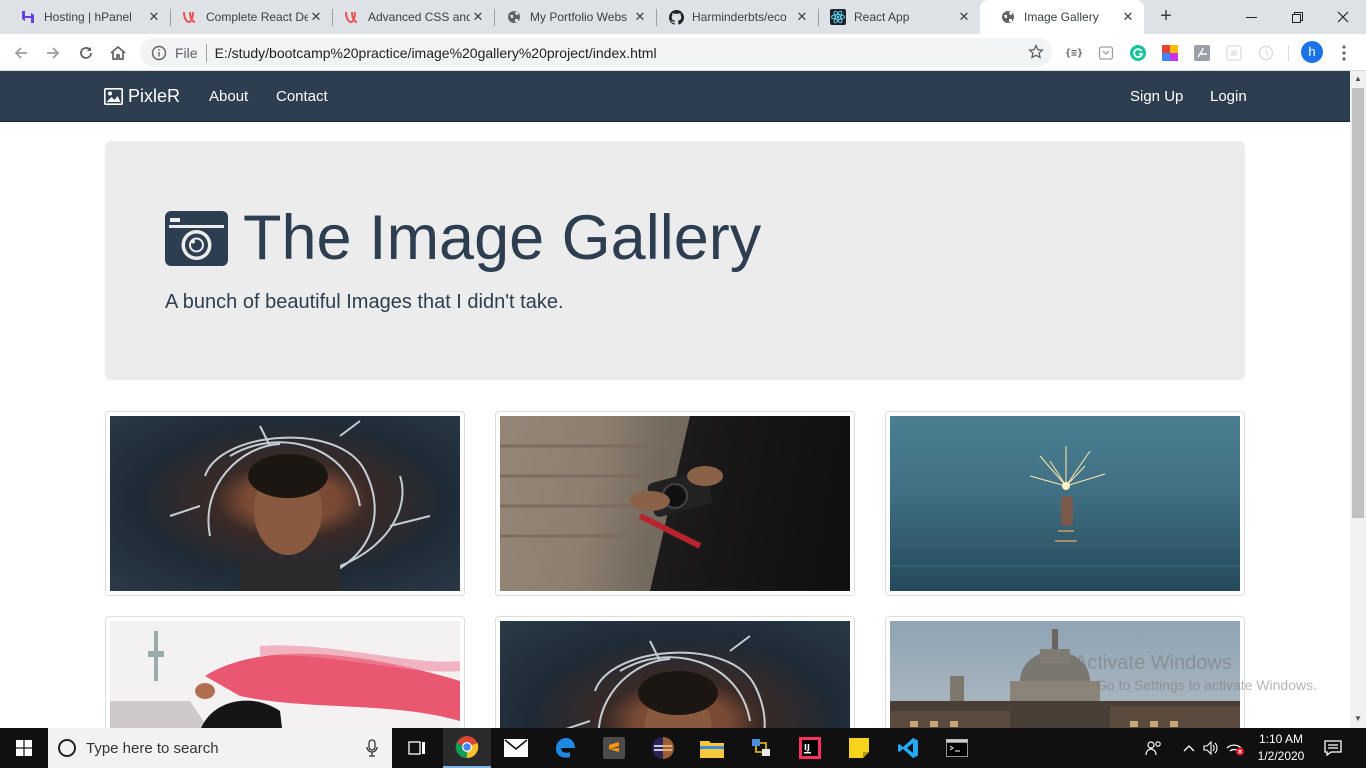 The image size is (1366, 768). What do you see at coordinates (712, 748) in the screenshot?
I see `file-explorer-icon` at bounding box center [712, 748].